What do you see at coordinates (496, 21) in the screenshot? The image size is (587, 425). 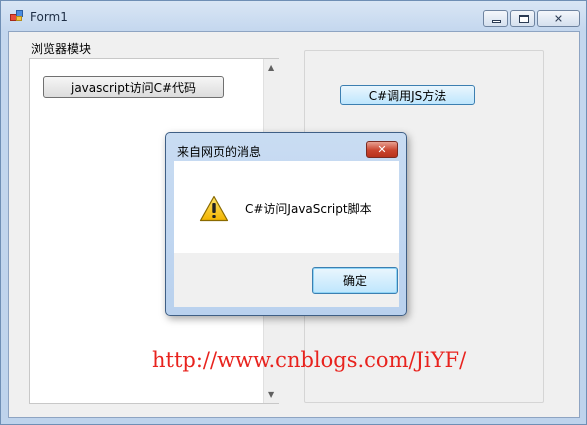 I see `minimize-icon` at bounding box center [496, 21].